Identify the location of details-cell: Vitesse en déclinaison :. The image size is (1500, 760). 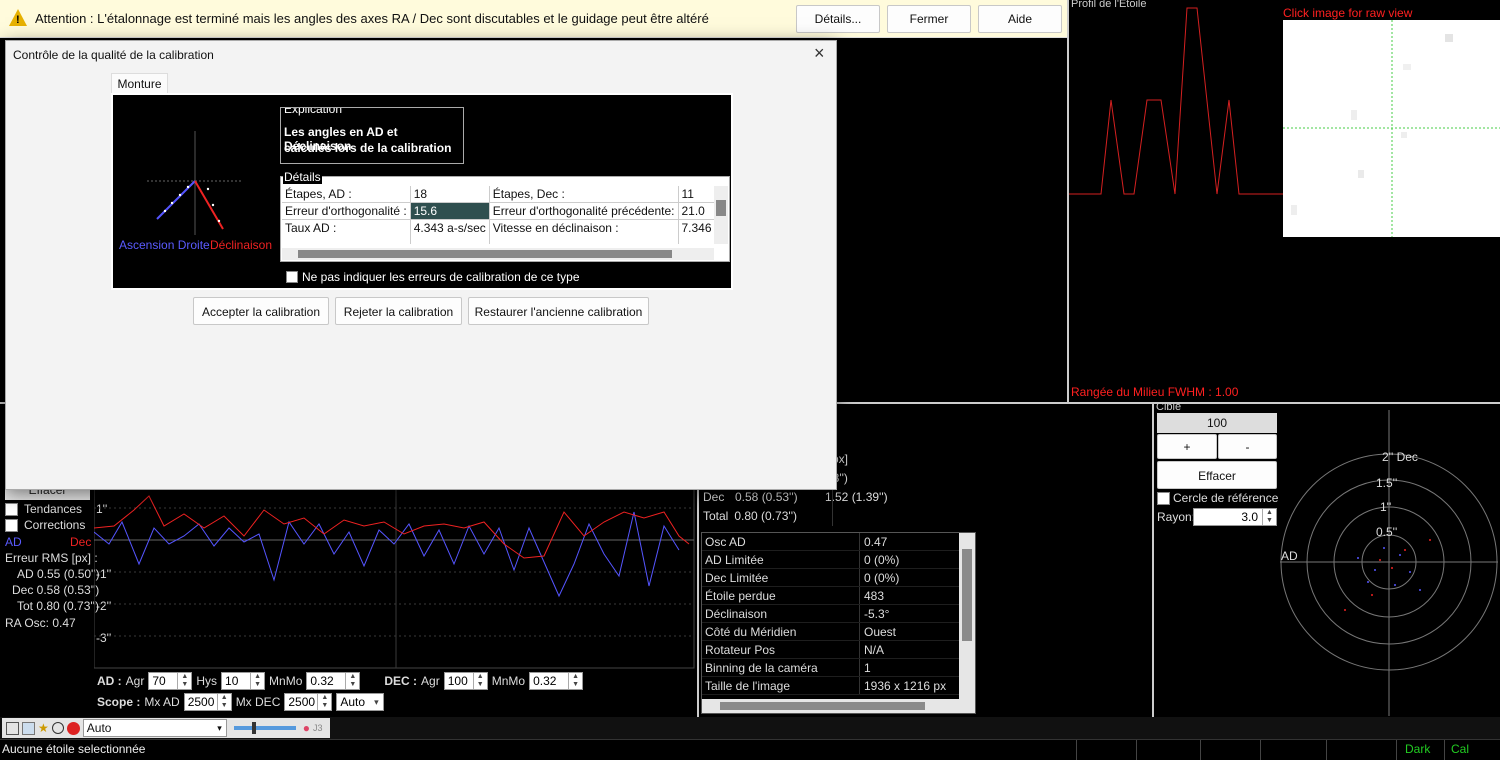
(584, 231).